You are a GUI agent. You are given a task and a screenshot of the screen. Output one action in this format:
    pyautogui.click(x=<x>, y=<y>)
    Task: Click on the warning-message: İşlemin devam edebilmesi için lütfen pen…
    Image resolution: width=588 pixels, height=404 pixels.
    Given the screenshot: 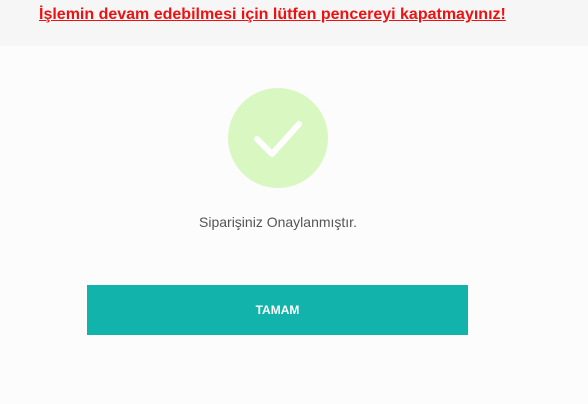 What is the action you would take?
    pyautogui.click(x=272, y=14)
    